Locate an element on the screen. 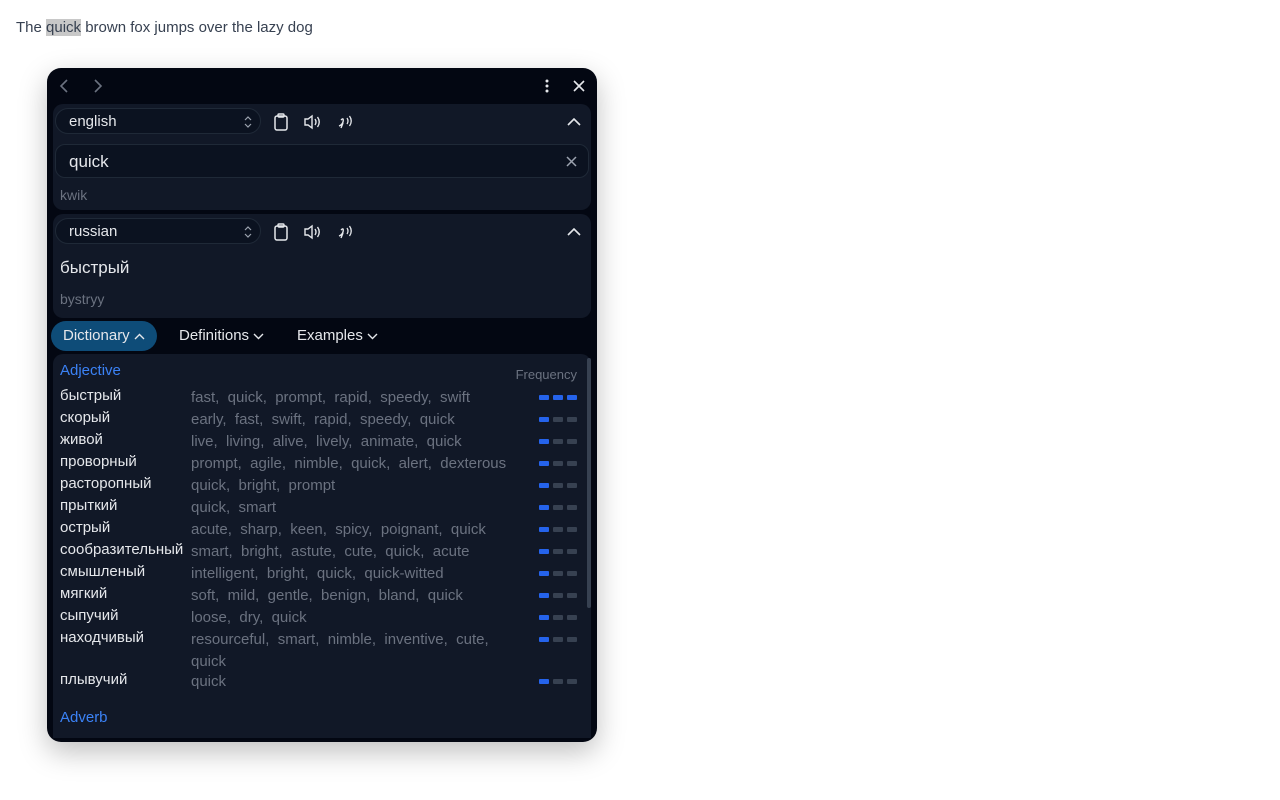 The height and width of the screenshot is (800, 1280). source-language-select: english is located at coordinates (158, 121).